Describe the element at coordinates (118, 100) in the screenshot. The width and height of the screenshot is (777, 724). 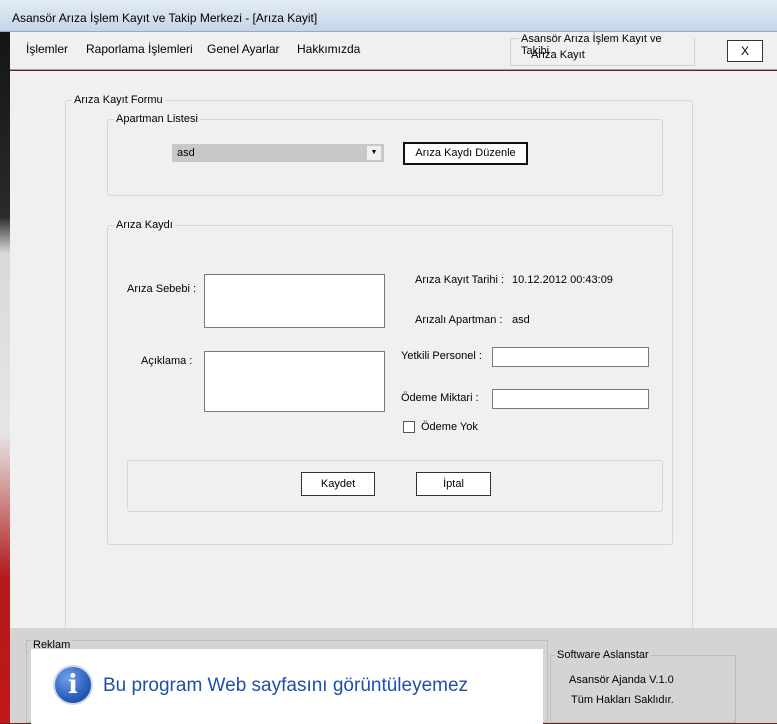
I see `ariza-kayit-formu-legend: Arıza Kayıt Formu` at that location.